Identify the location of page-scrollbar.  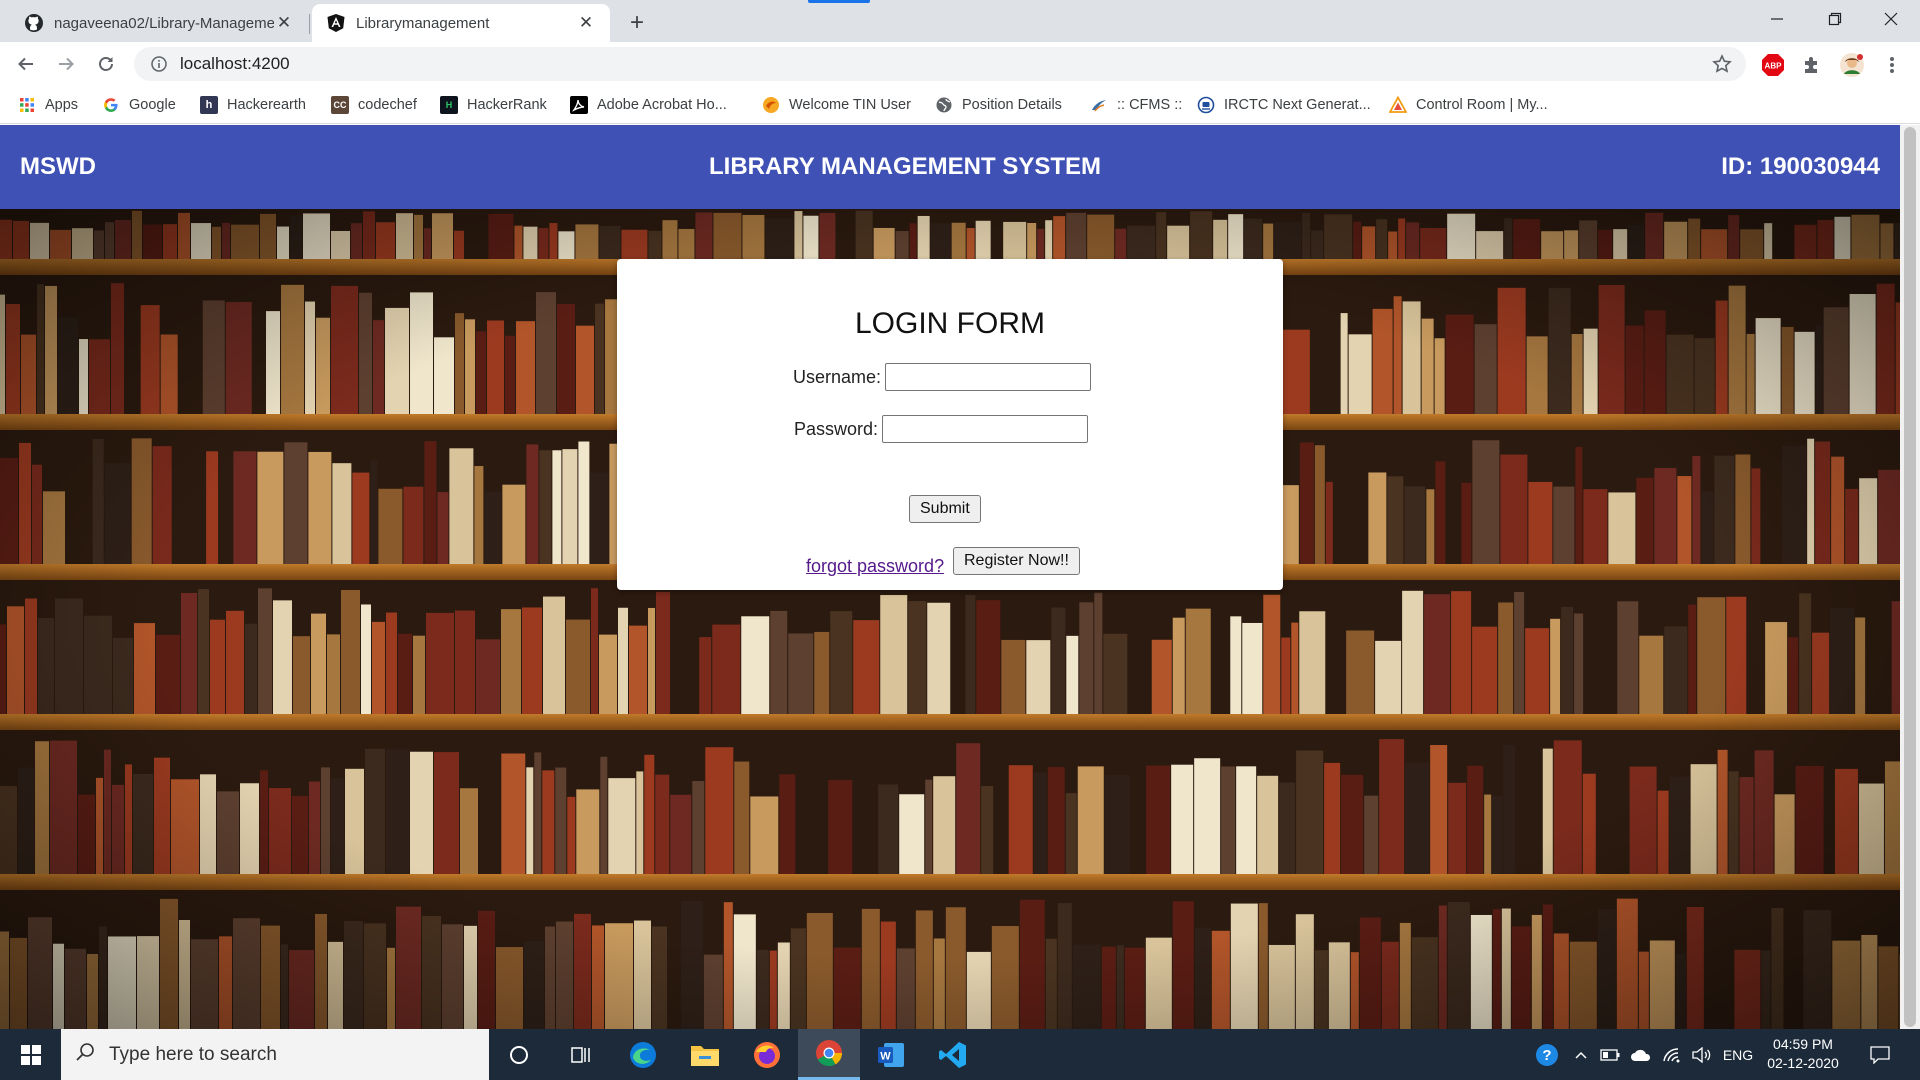
(1910, 577).